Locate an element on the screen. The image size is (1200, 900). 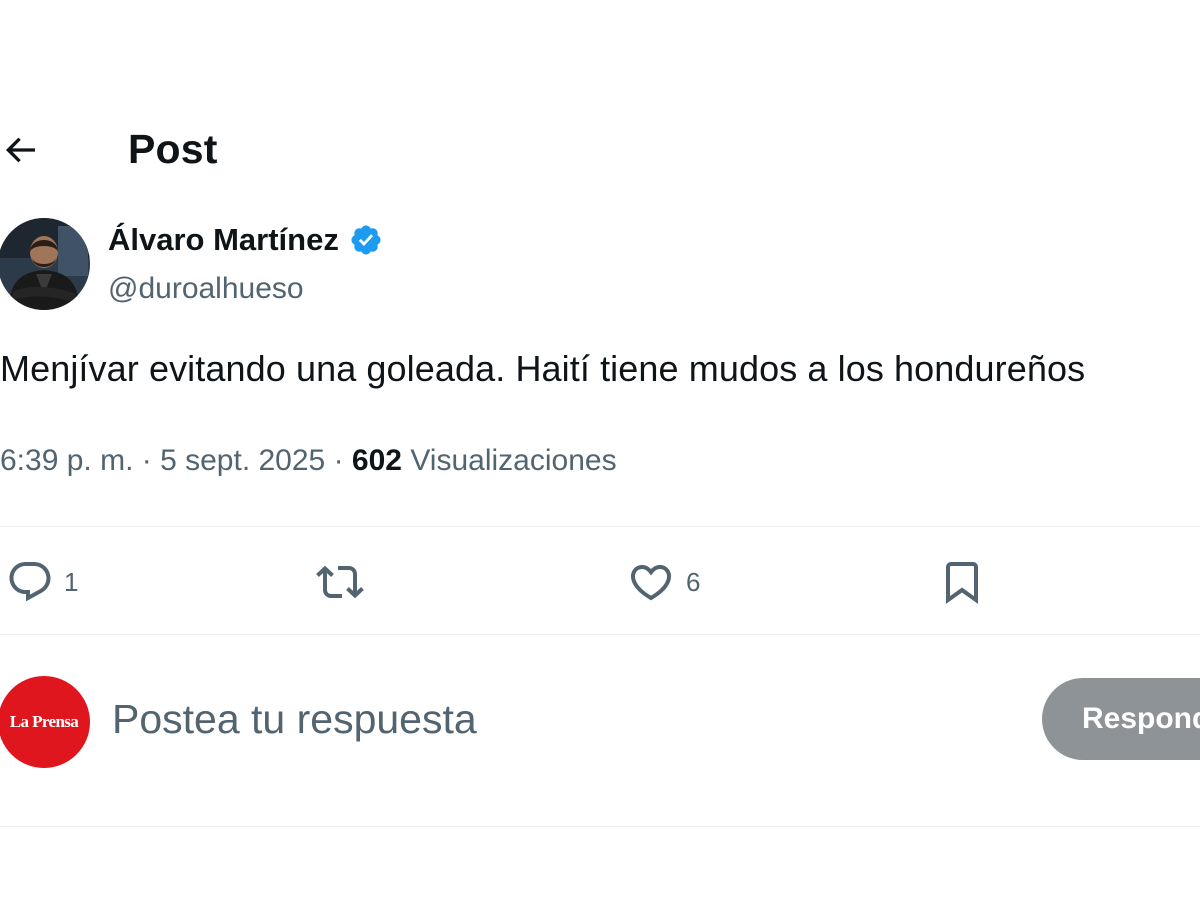
post-author: Álvaro Martínez @duroalhueso is located at coordinates (350, 266).